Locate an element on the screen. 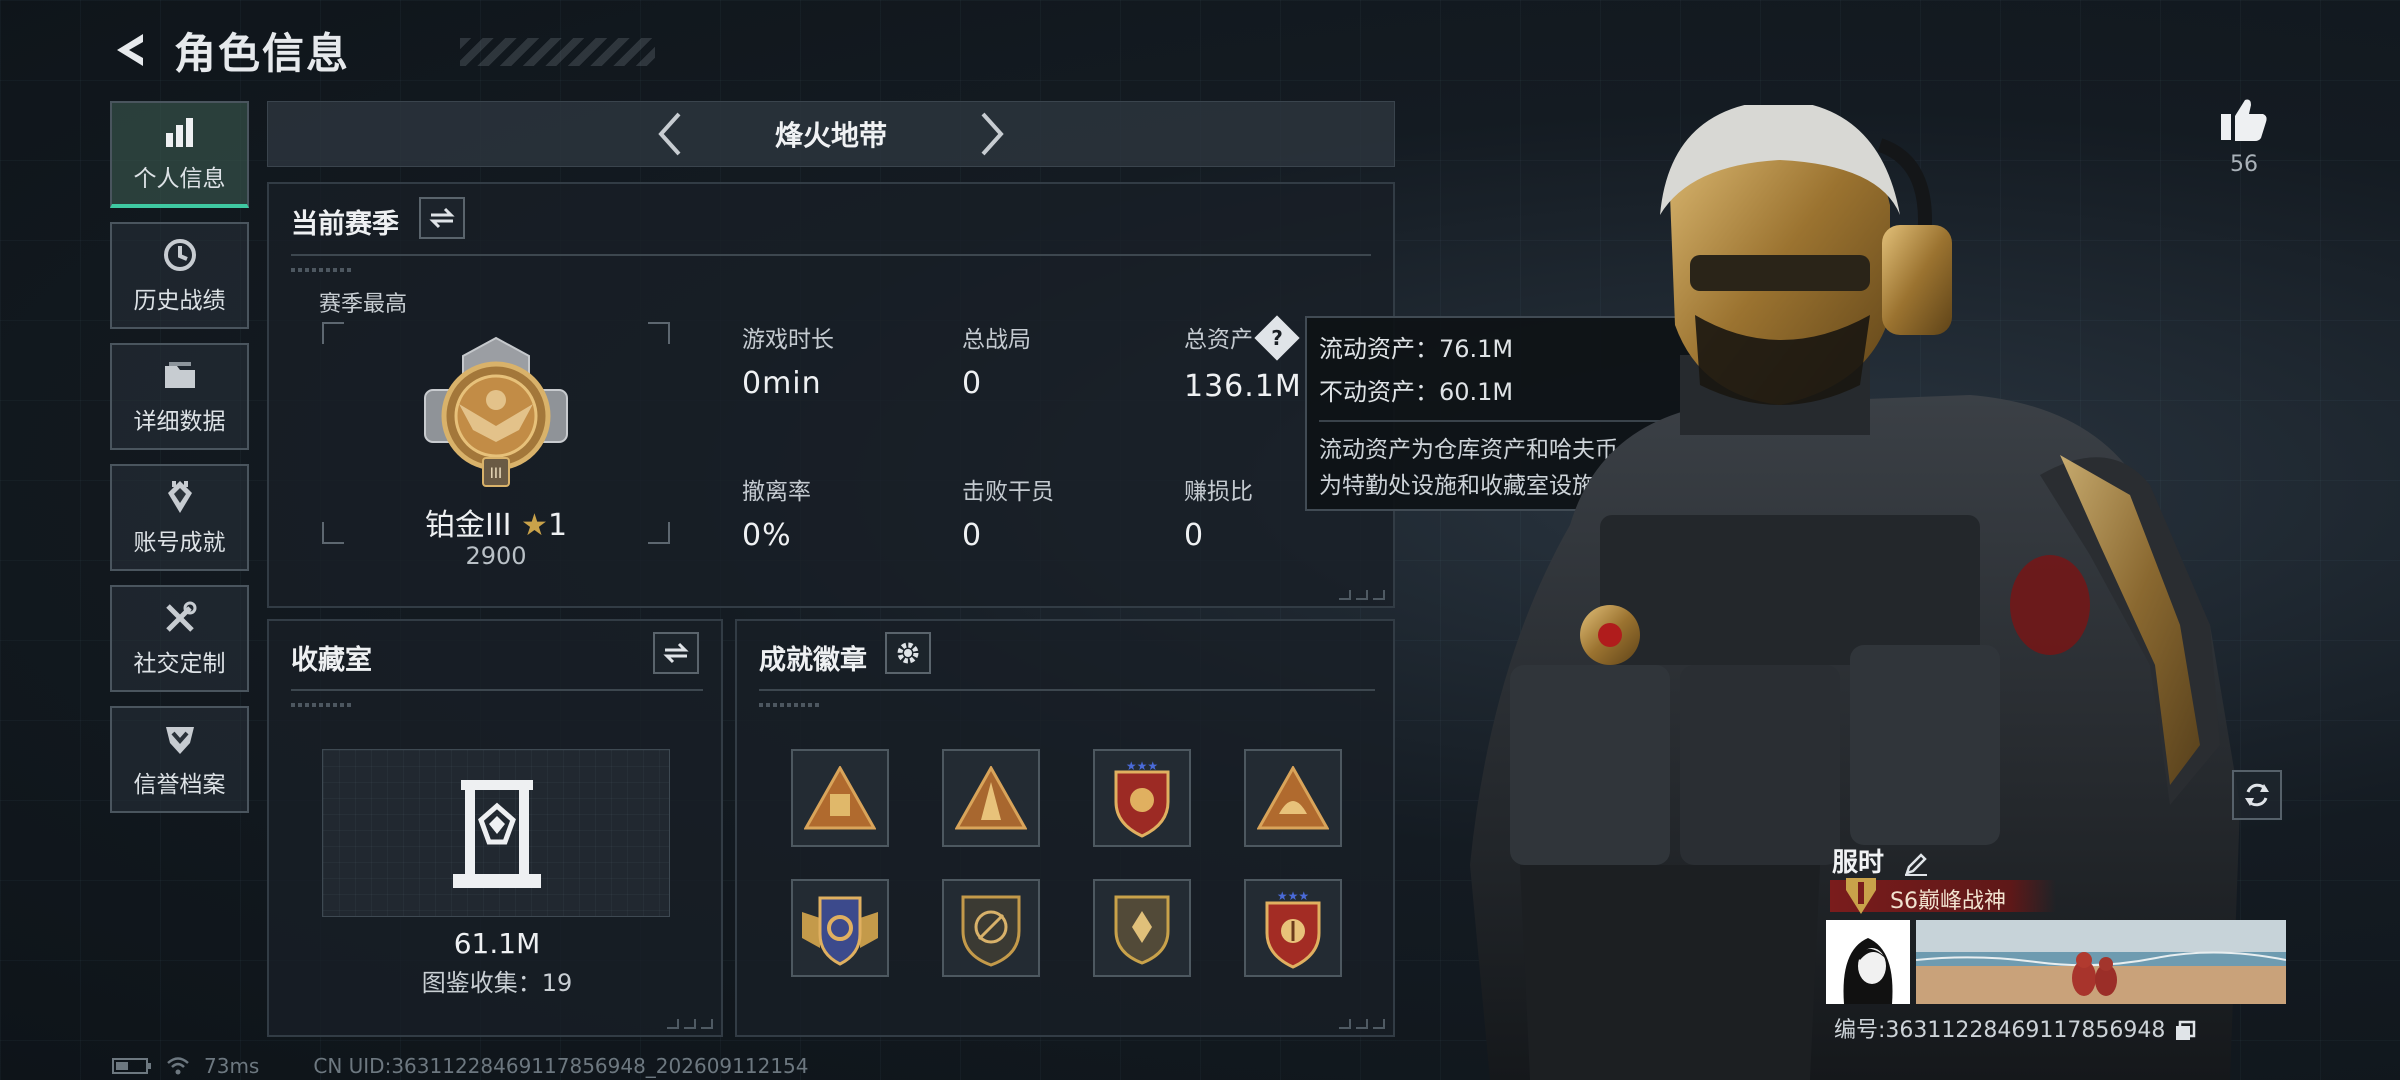 This screenshot has height=1080, width=2400. triangle-emblem-badge-icon is located at coordinates (840, 798).